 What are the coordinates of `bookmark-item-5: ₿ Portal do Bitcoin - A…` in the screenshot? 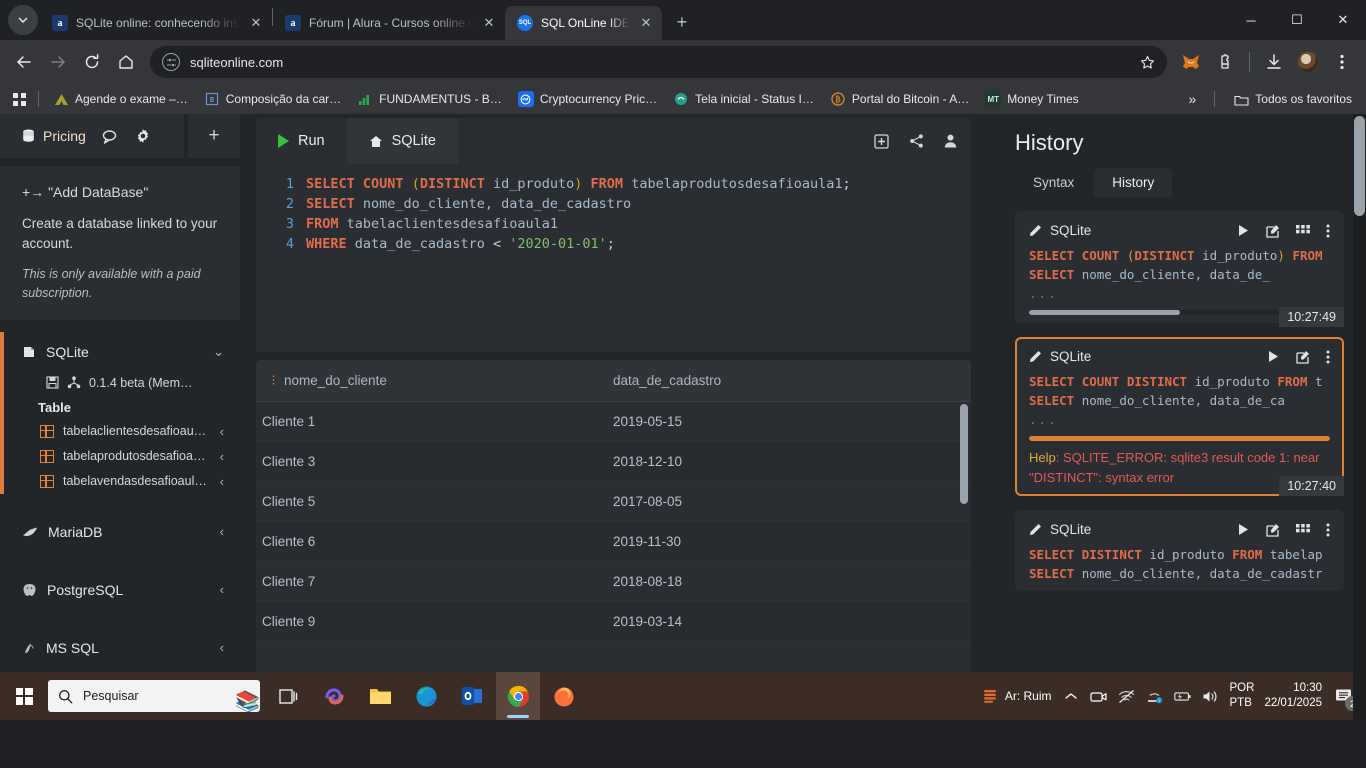 It's located at (899, 99).